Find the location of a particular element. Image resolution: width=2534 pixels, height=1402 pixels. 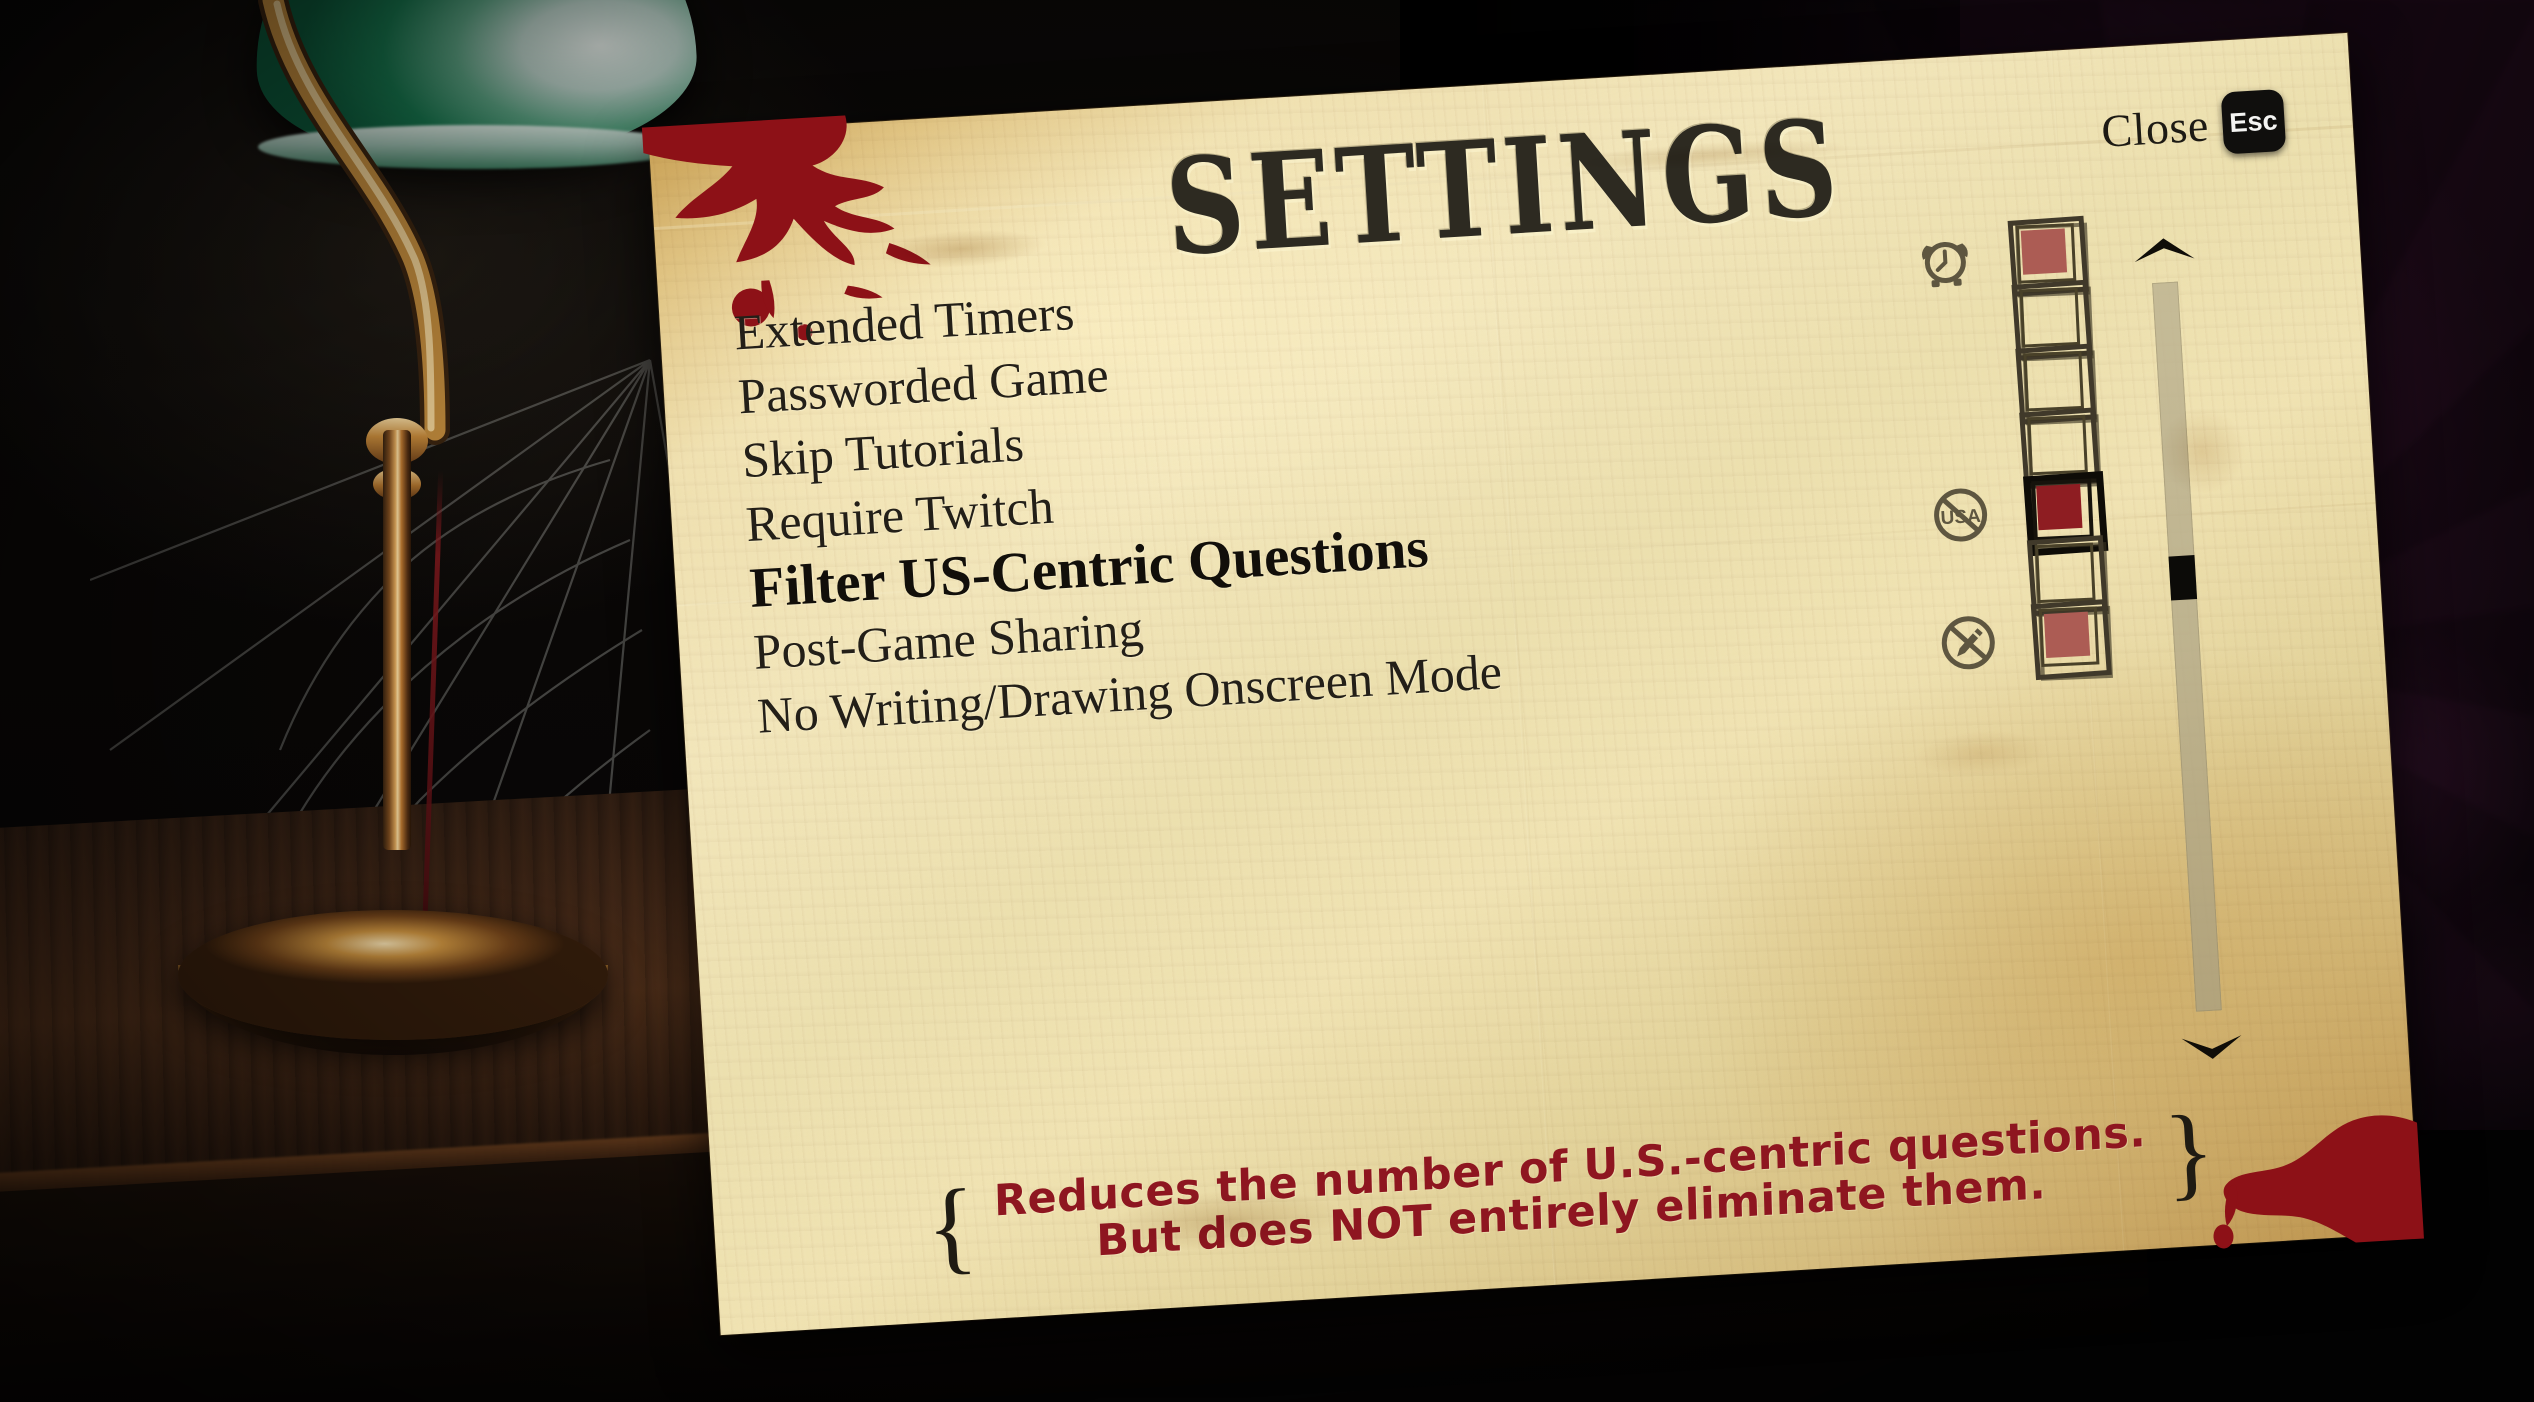

esc-key-badge: Esc is located at coordinates (2253, 121).